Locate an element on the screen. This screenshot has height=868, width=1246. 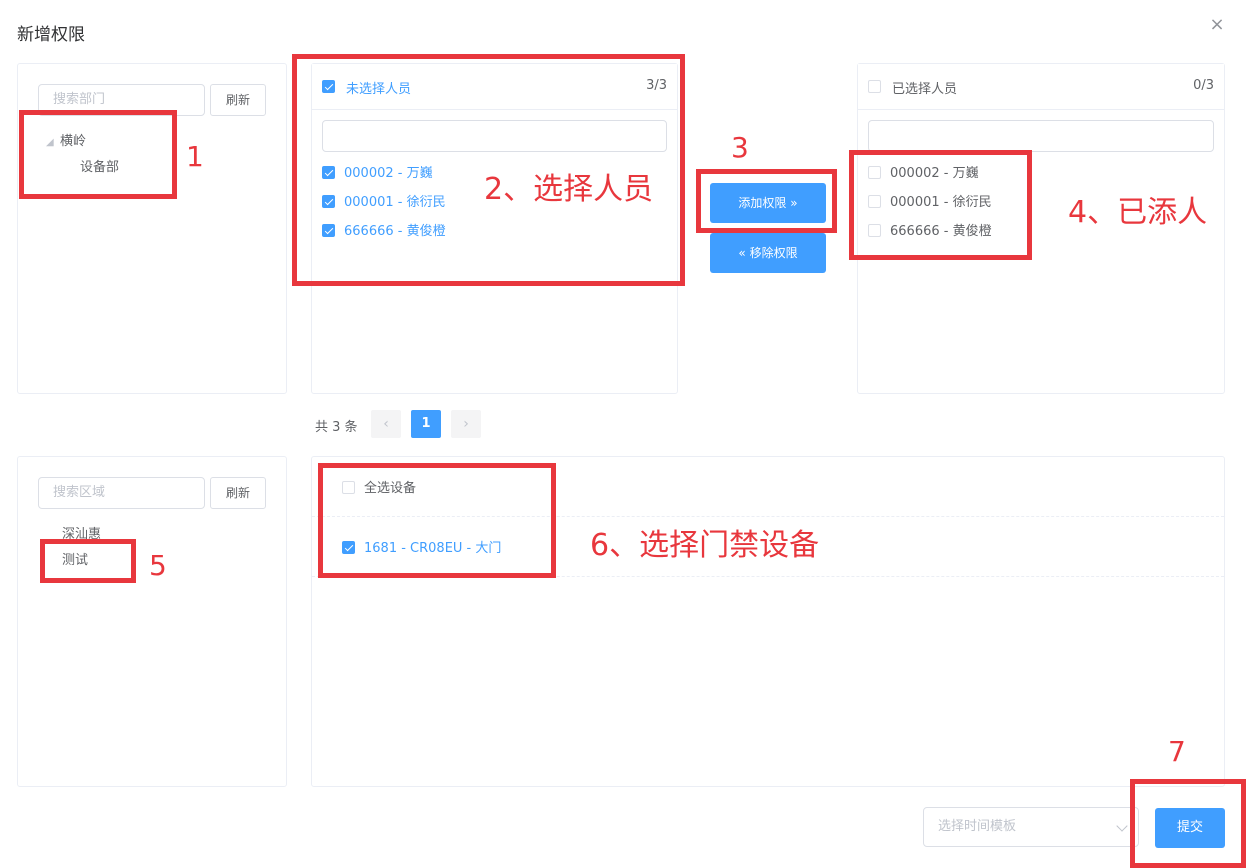
annotation-label-1: 1 is located at coordinates (195, 156).